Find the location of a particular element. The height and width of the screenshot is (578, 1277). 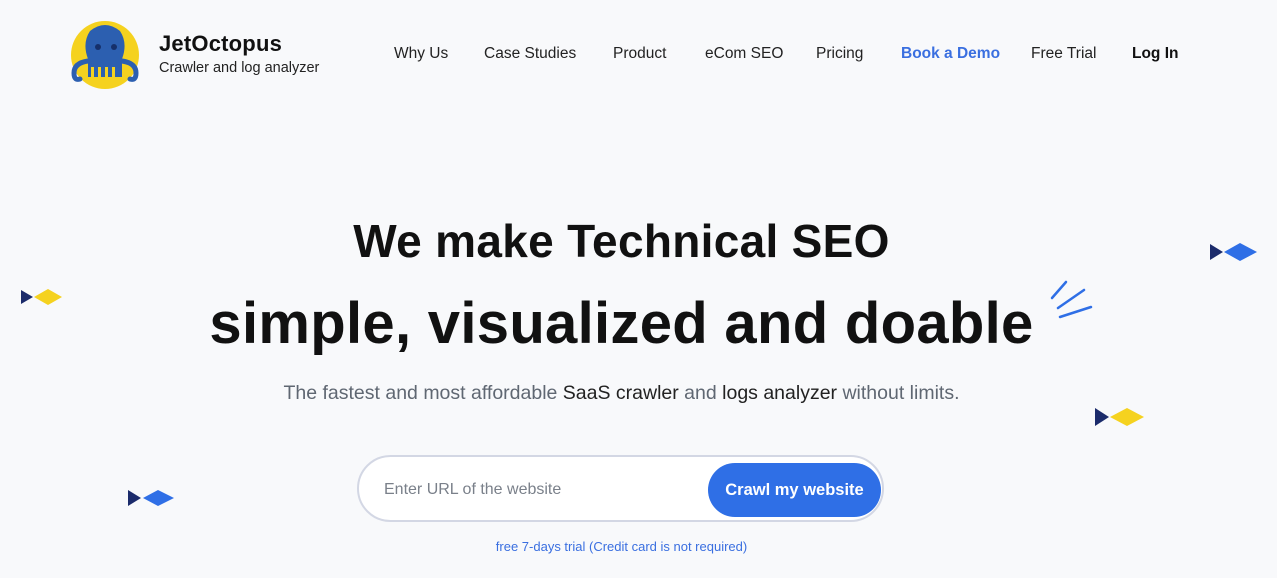

nav-ecom-seo: eCom SEO is located at coordinates (744, 54).